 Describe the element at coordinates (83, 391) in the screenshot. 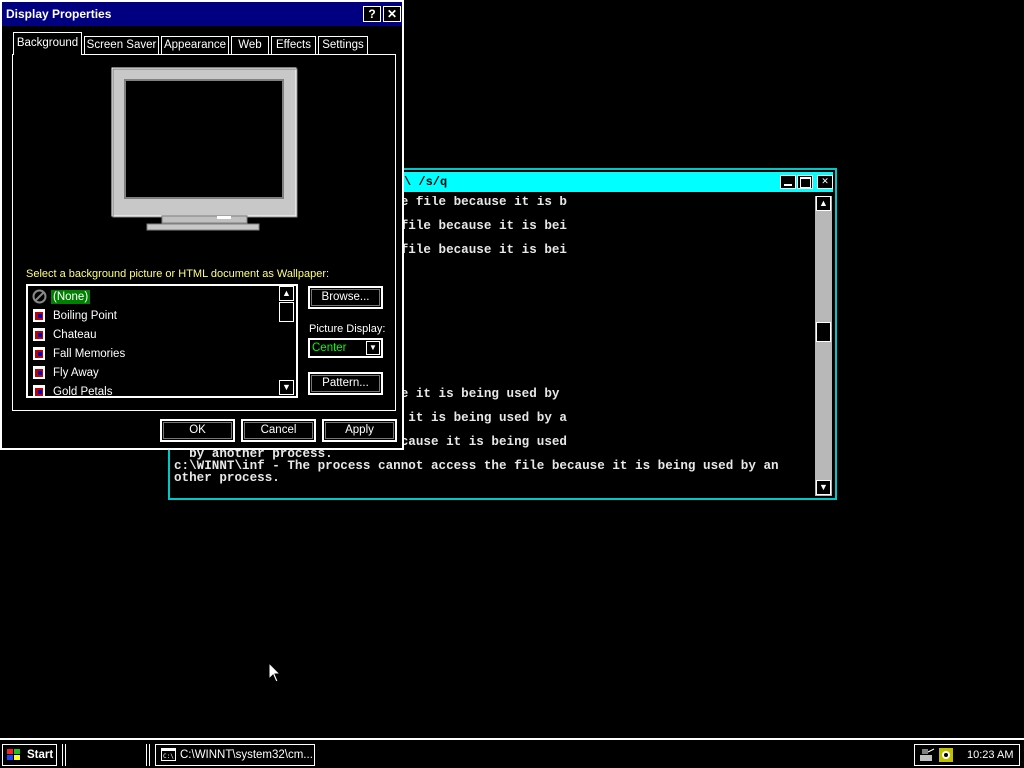

I see `list-item-label: Gold Petals` at that location.